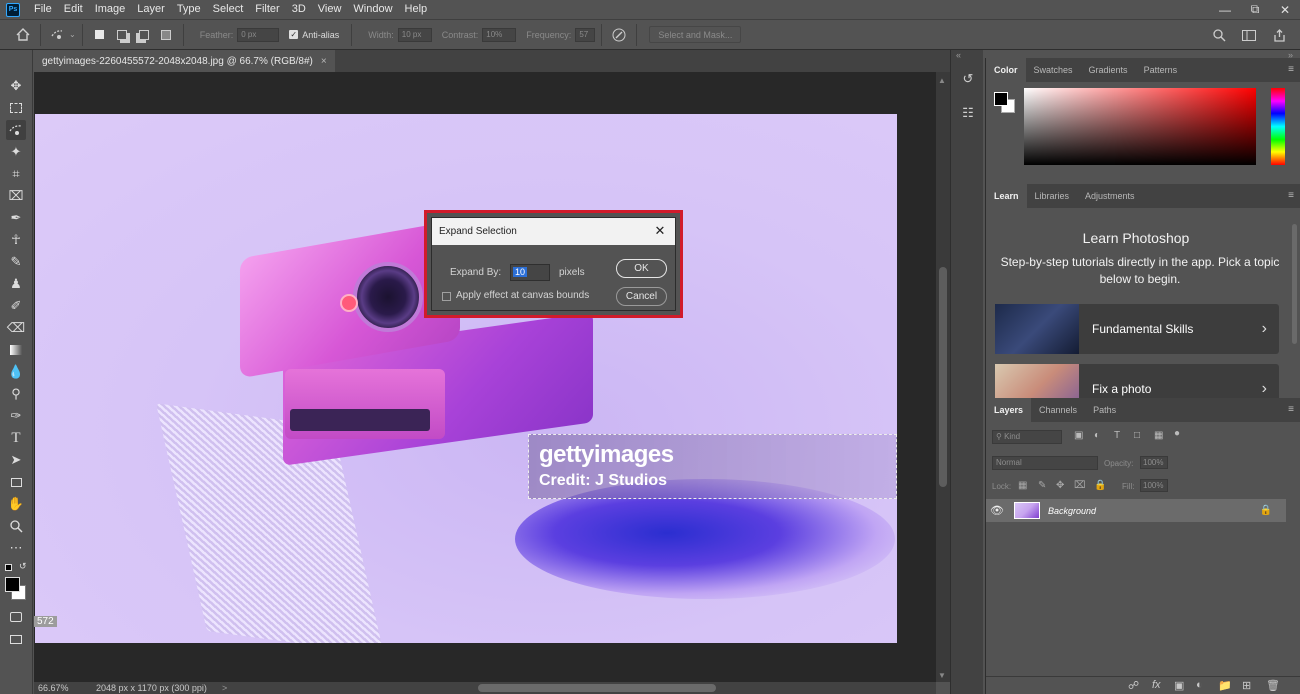 This screenshot has height=694, width=1300. I want to click on restore-icon: ⧉, so click(1255, 9).